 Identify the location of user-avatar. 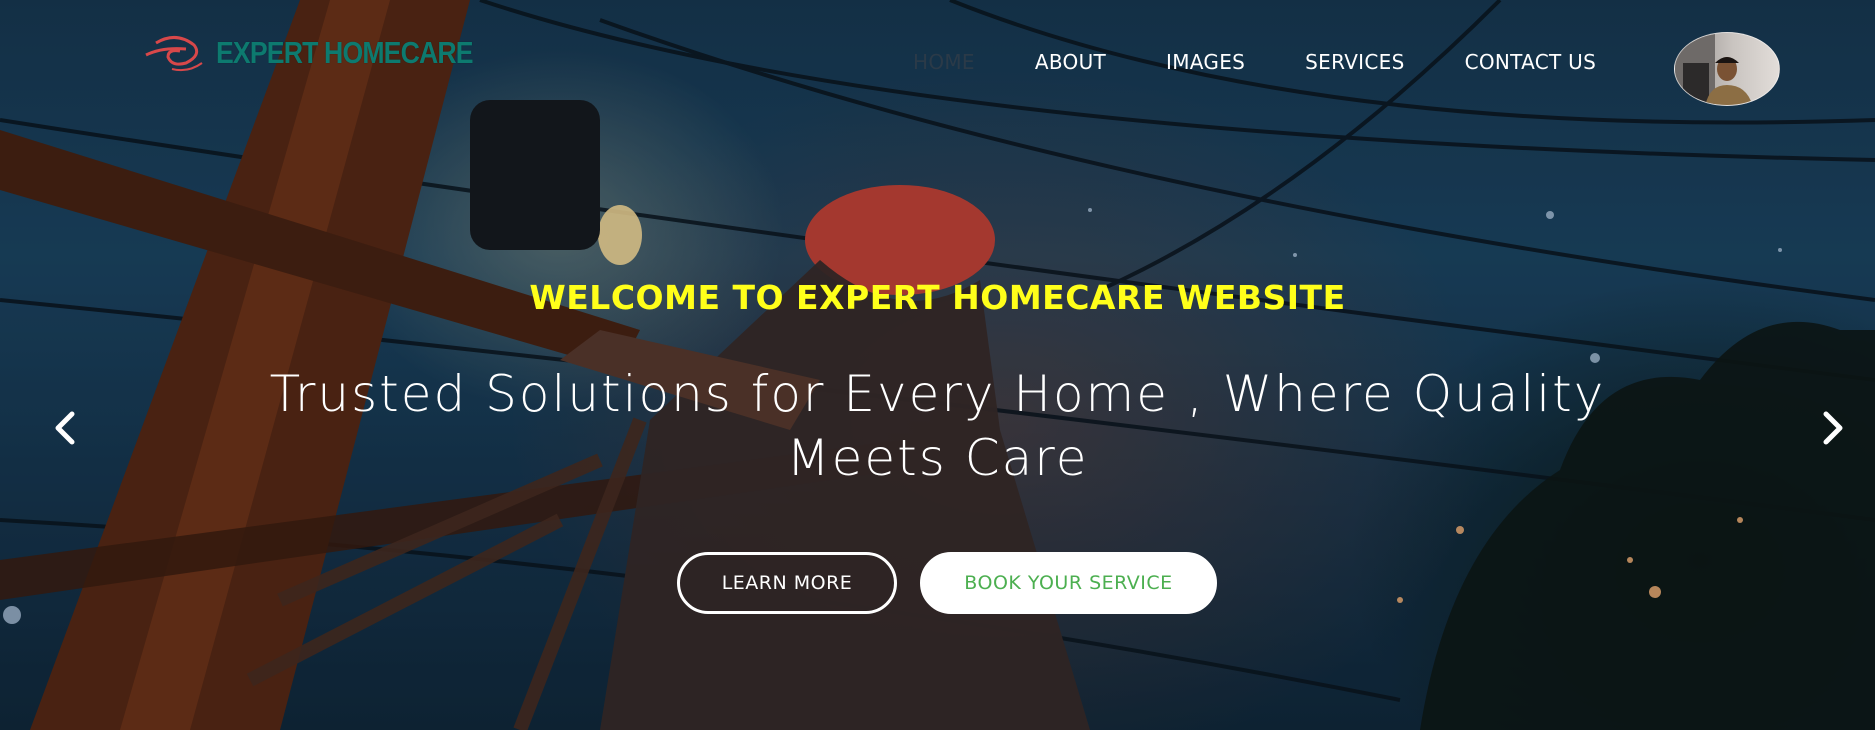
(1727, 69).